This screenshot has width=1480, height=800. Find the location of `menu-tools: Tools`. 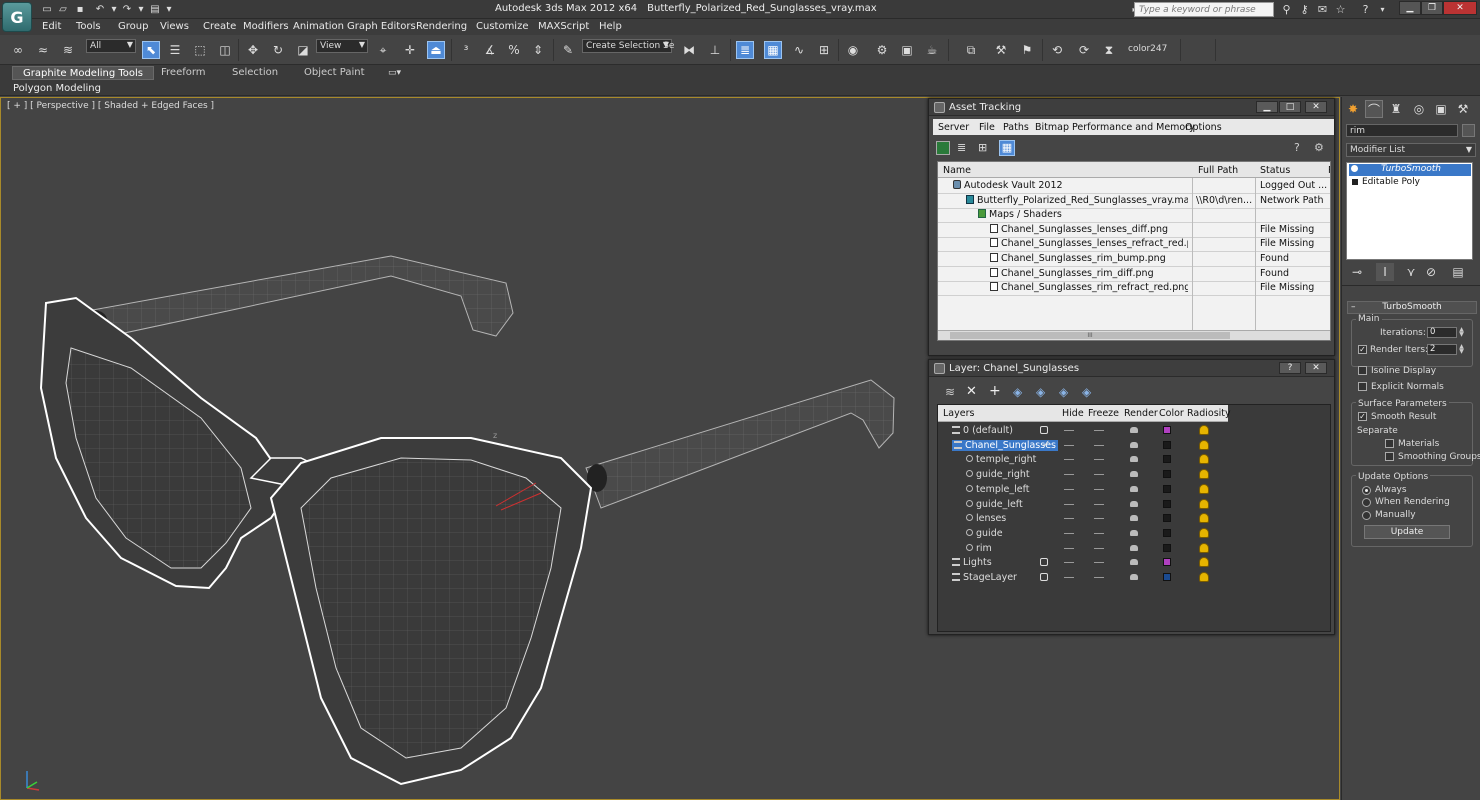

menu-tools: Tools is located at coordinates (88, 26).